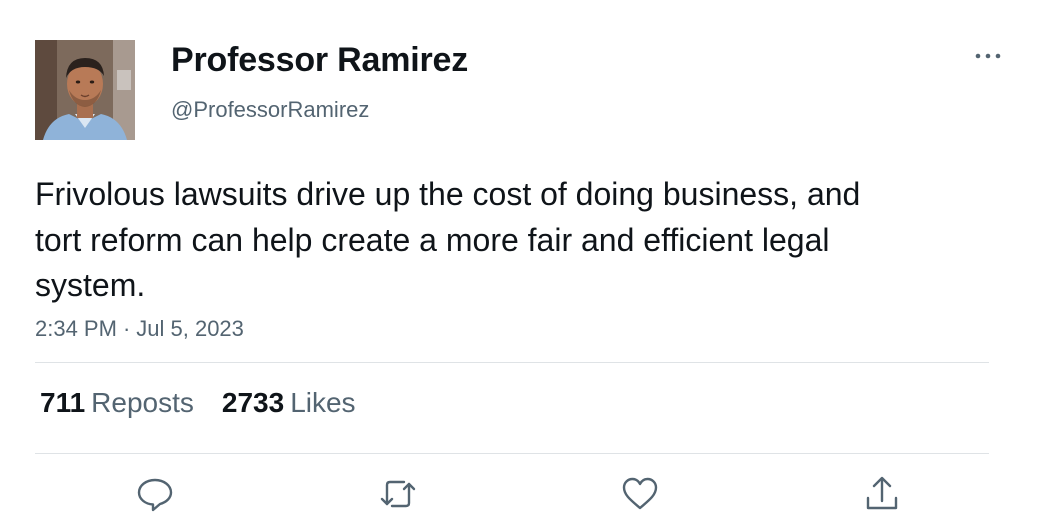 The image size is (1050, 525). Describe the element at coordinates (319, 60) in the screenshot. I see `author-display-name: Professor Ramirez` at that location.